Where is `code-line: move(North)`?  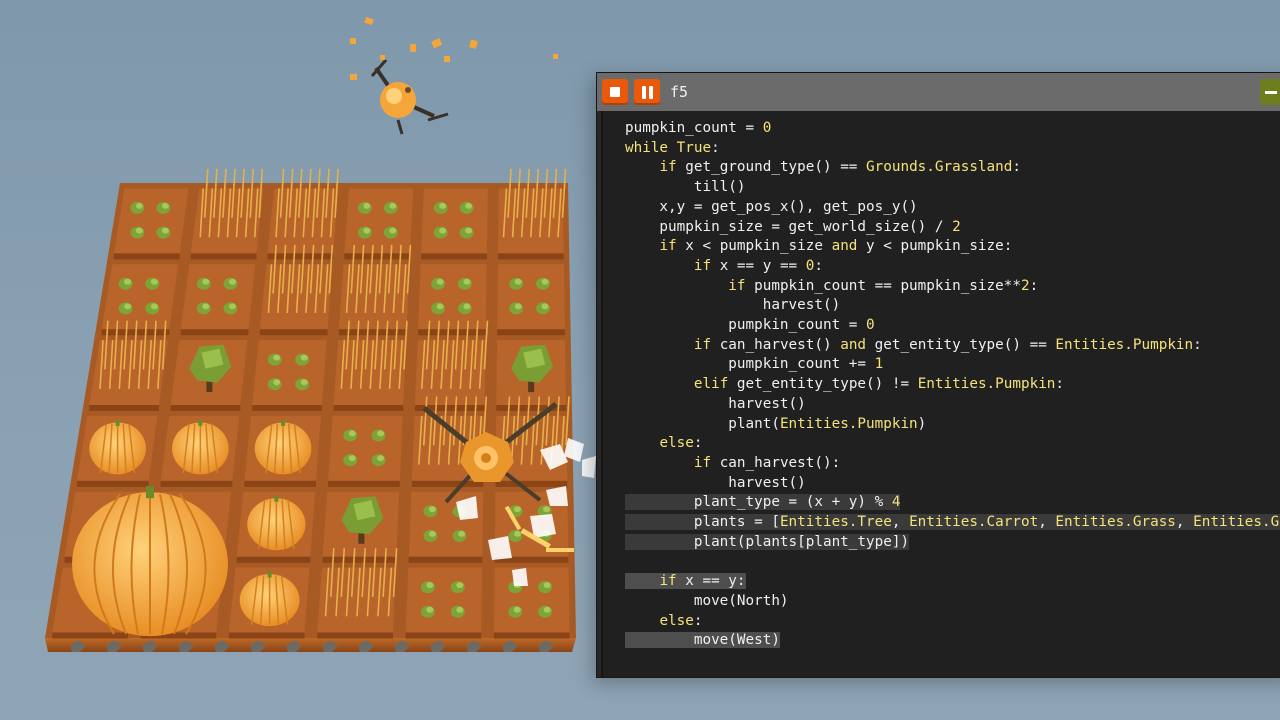
code-line: move(North) is located at coordinates (707, 600).